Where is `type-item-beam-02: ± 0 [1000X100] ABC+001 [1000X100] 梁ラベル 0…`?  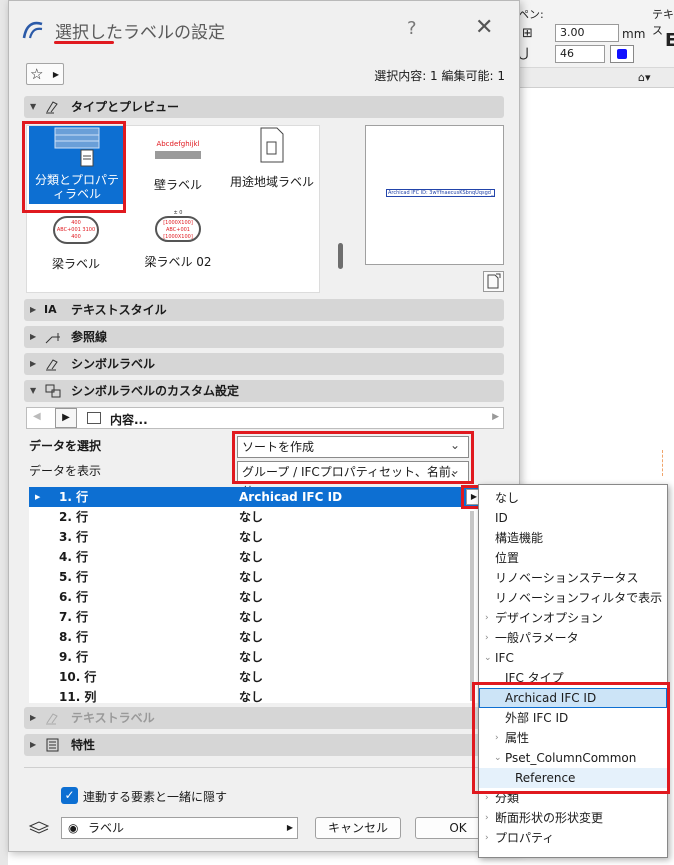
type-item-beam-02: ± 0 [1000X100] ABC+001 [1000X100] 梁ラベル 0… is located at coordinates (178, 240).